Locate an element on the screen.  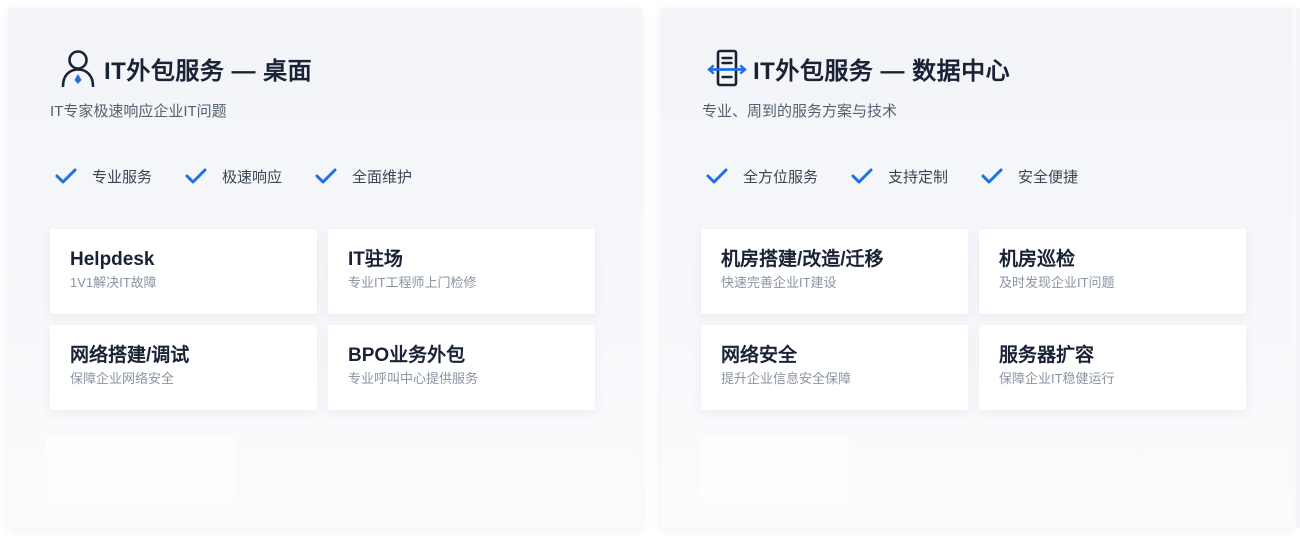
service-title: 服务器扩容 is located at coordinates (1047, 355).